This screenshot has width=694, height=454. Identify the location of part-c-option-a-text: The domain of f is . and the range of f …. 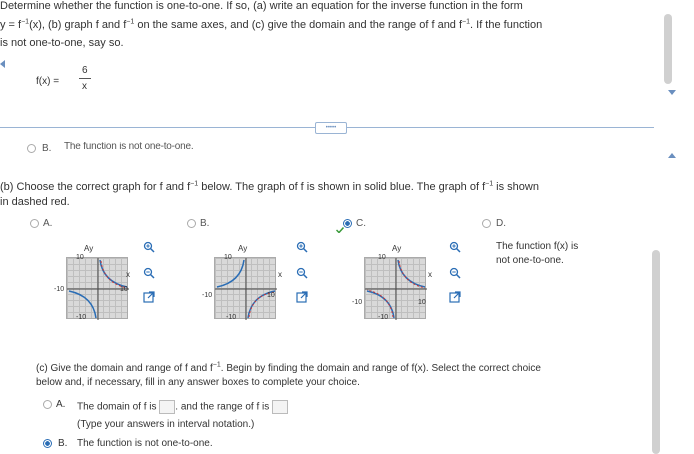
(182, 407).